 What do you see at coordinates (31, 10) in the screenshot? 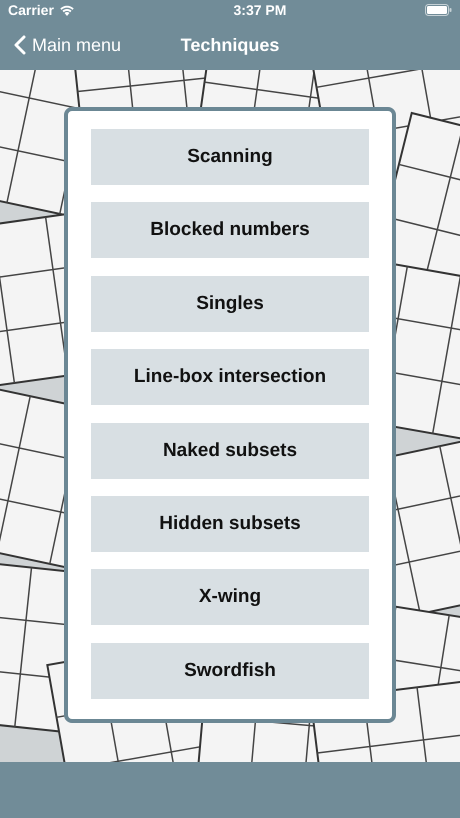
I see `carrier-label: Carrier` at bounding box center [31, 10].